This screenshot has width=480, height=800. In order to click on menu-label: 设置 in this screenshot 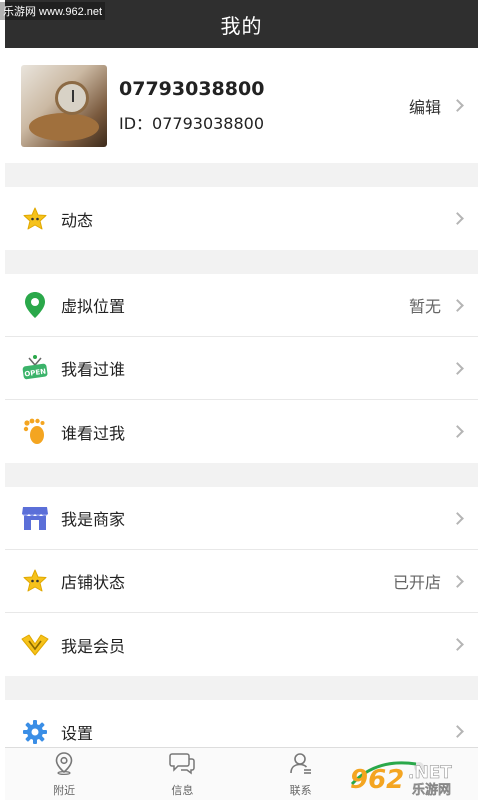, I will do `click(77, 733)`.